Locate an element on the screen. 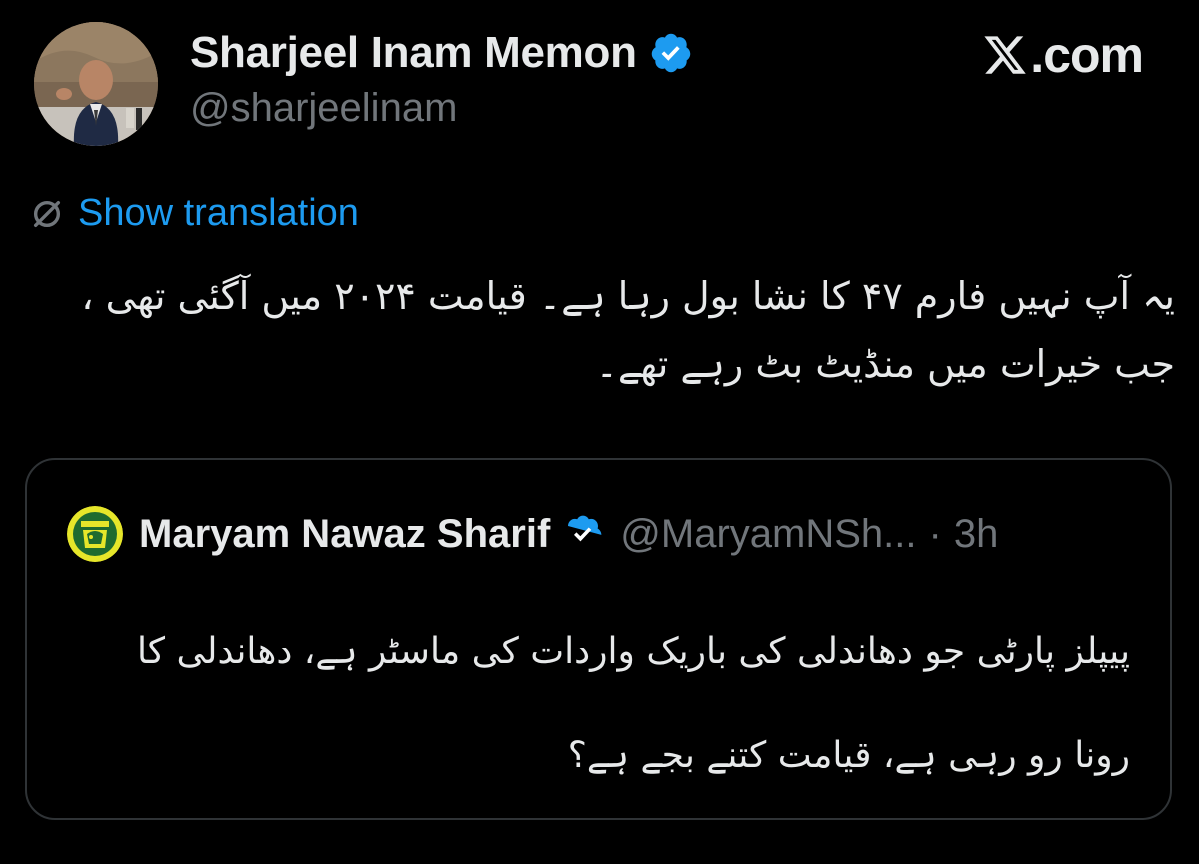  party-logo-avatar is located at coordinates (95, 534).